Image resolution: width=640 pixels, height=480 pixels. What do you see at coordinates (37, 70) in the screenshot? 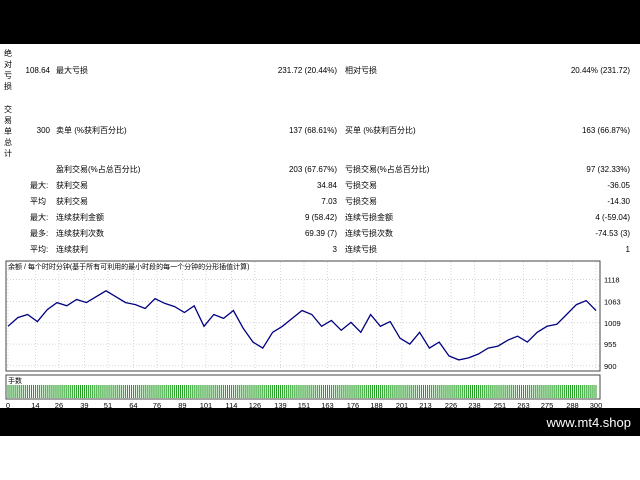
I see `absolute-drawdown-value: 108.64` at bounding box center [37, 70].